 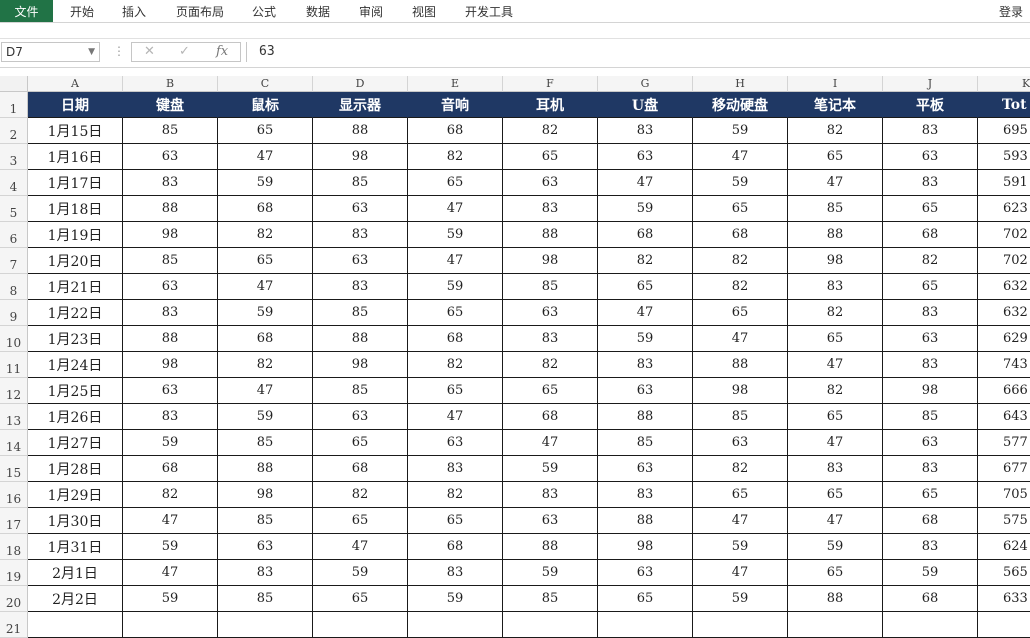 What do you see at coordinates (265, 105) in the screenshot?
I see `header-cell: 鼠标` at bounding box center [265, 105].